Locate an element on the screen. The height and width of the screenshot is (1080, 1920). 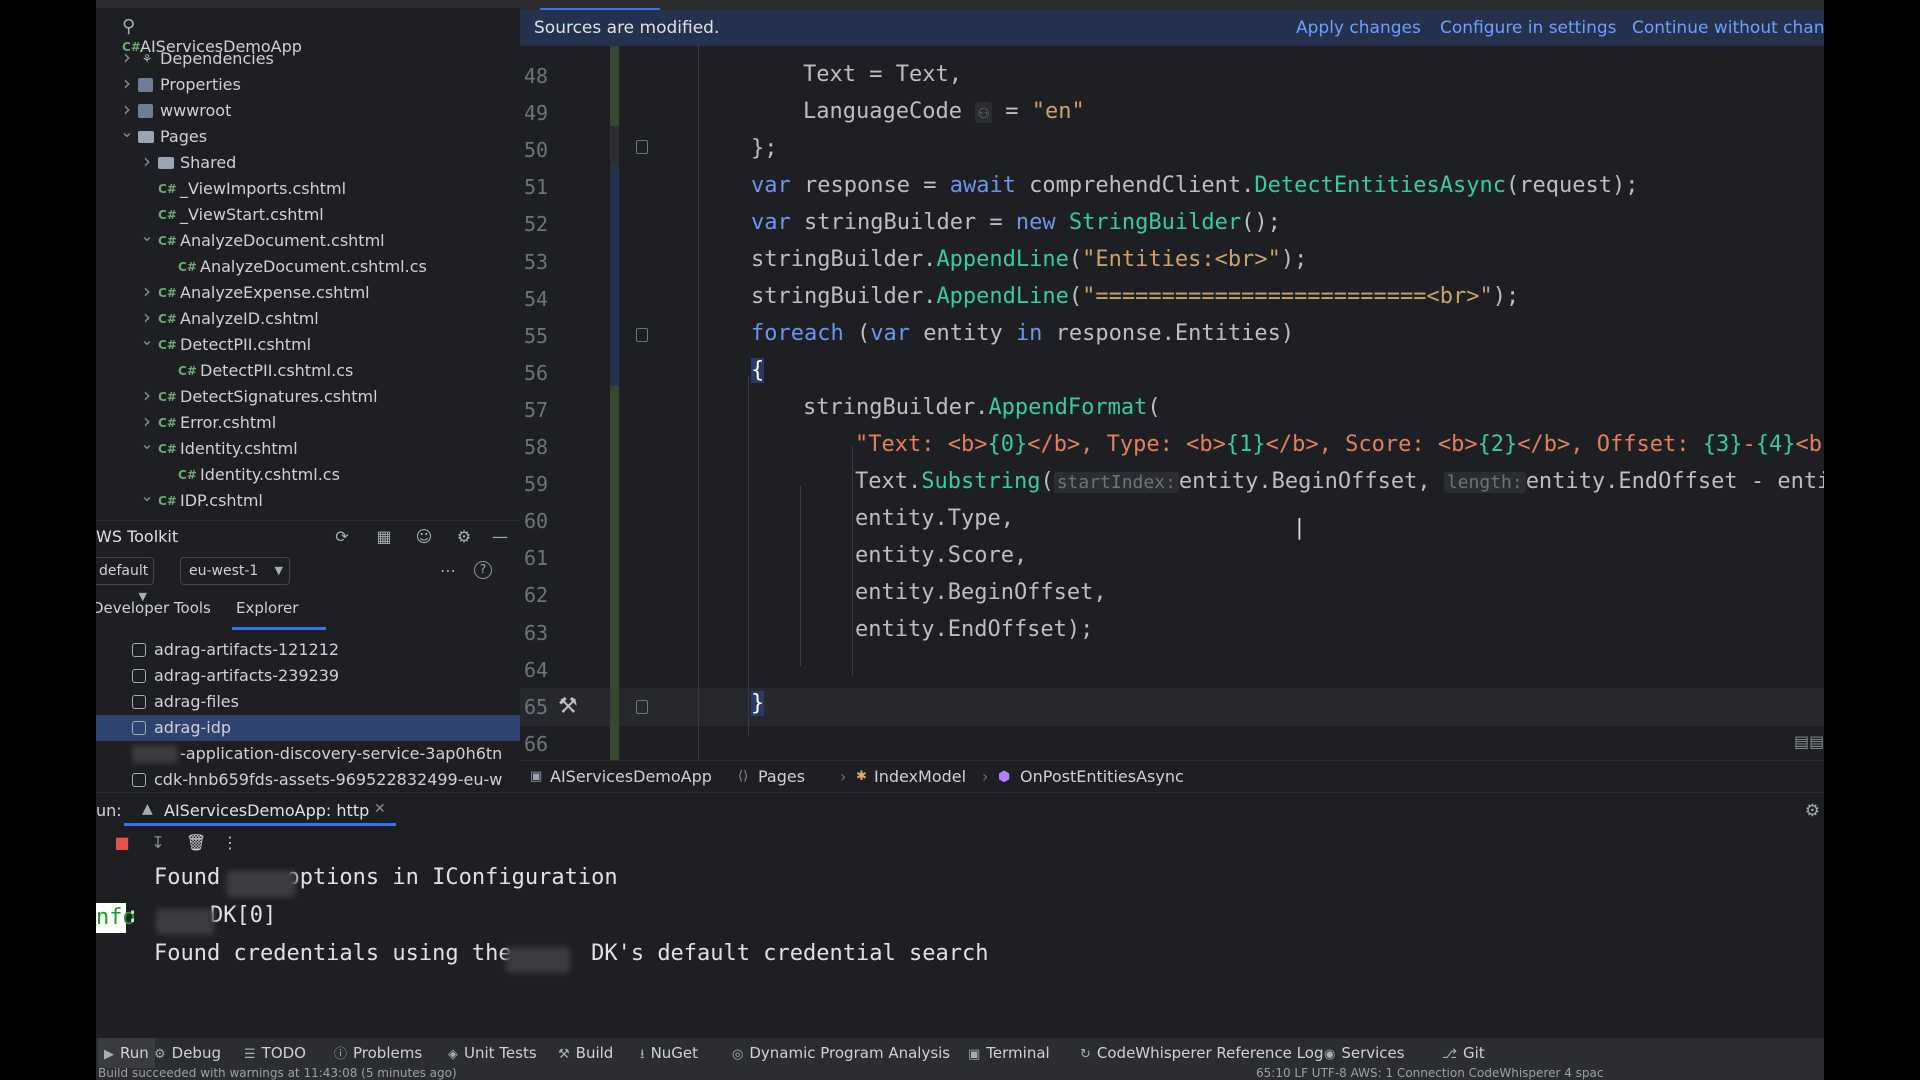
region-value: eu-west-1 is located at coordinates (224, 571).